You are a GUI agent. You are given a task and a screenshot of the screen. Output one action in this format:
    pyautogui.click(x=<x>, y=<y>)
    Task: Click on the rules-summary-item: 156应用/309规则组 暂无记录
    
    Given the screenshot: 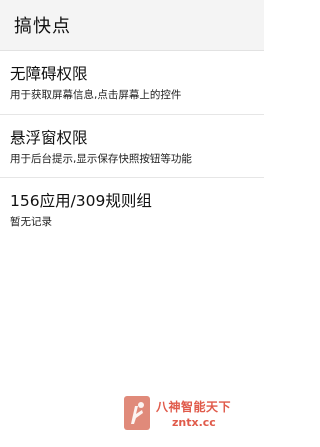 What is the action you would take?
    pyautogui.click(x=132, y=208)
    